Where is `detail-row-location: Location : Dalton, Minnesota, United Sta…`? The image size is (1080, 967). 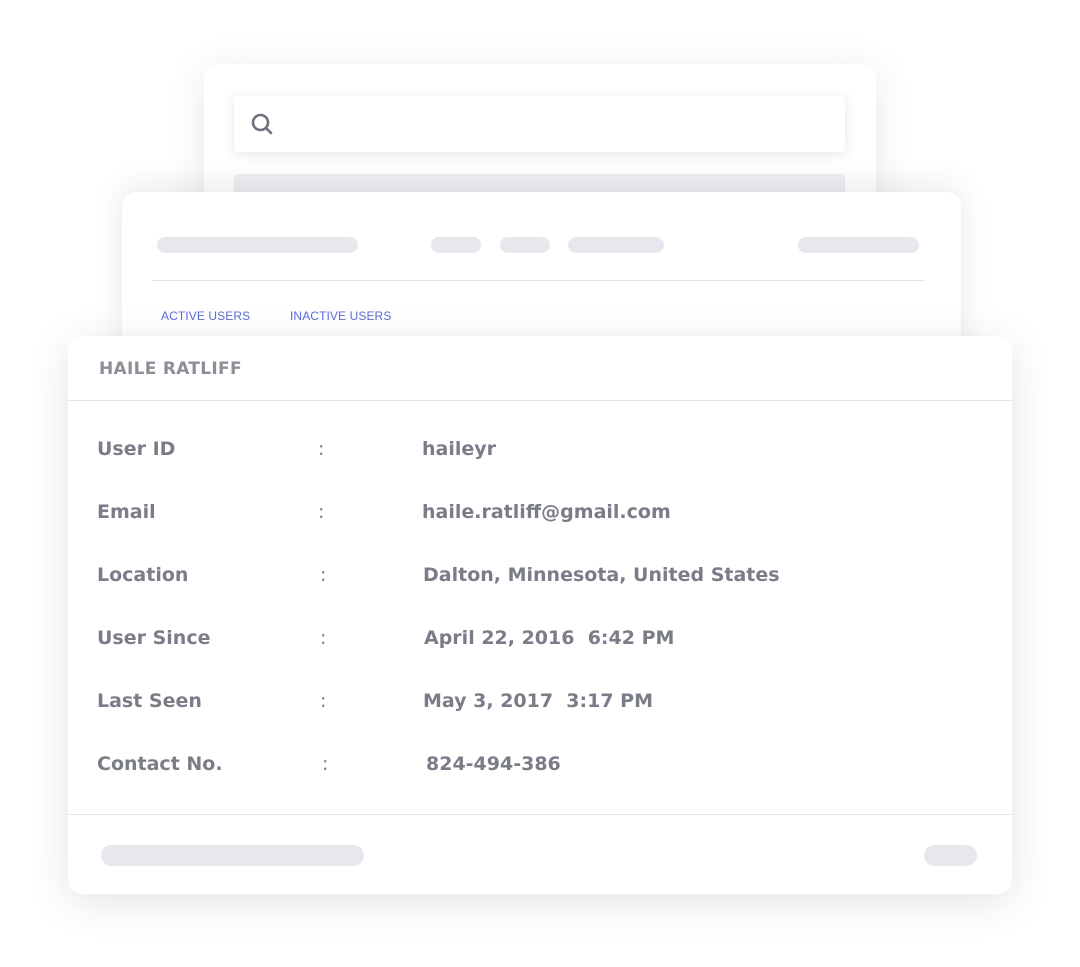 detail-row-location: Location : Dalton, Minnesota, United Sta… is located at coordinates (540, 575).